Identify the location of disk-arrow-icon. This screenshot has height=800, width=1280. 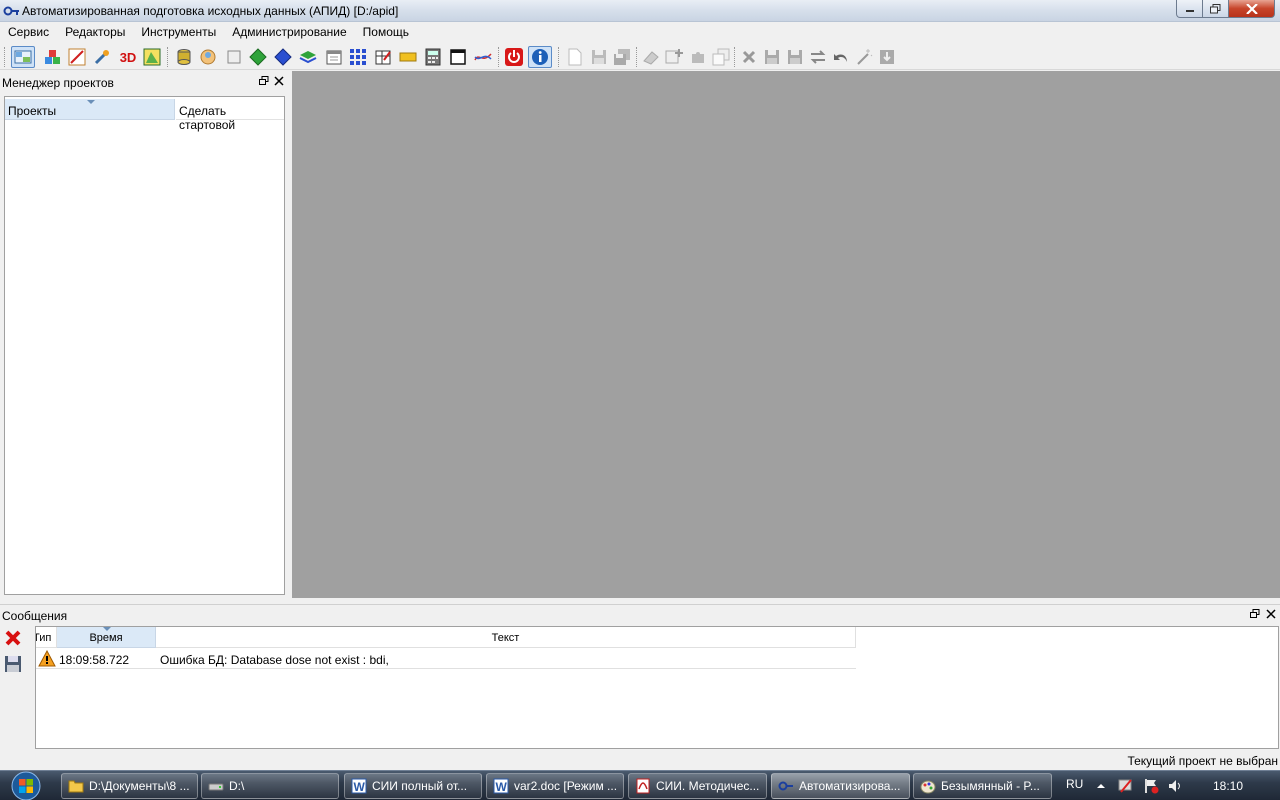
(887, 57).